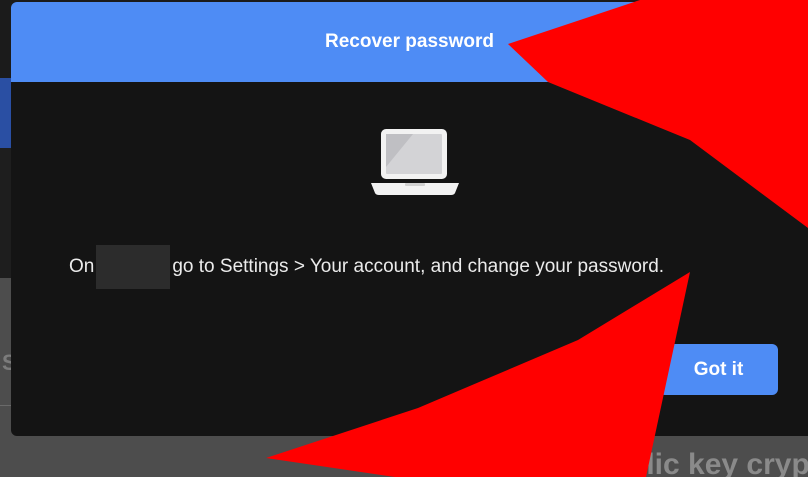 The image size is (808, 477). What do you see at coordinates (415, 165) in the screenshot?
I see `laptop-icon` at bounding box center [415, 165].